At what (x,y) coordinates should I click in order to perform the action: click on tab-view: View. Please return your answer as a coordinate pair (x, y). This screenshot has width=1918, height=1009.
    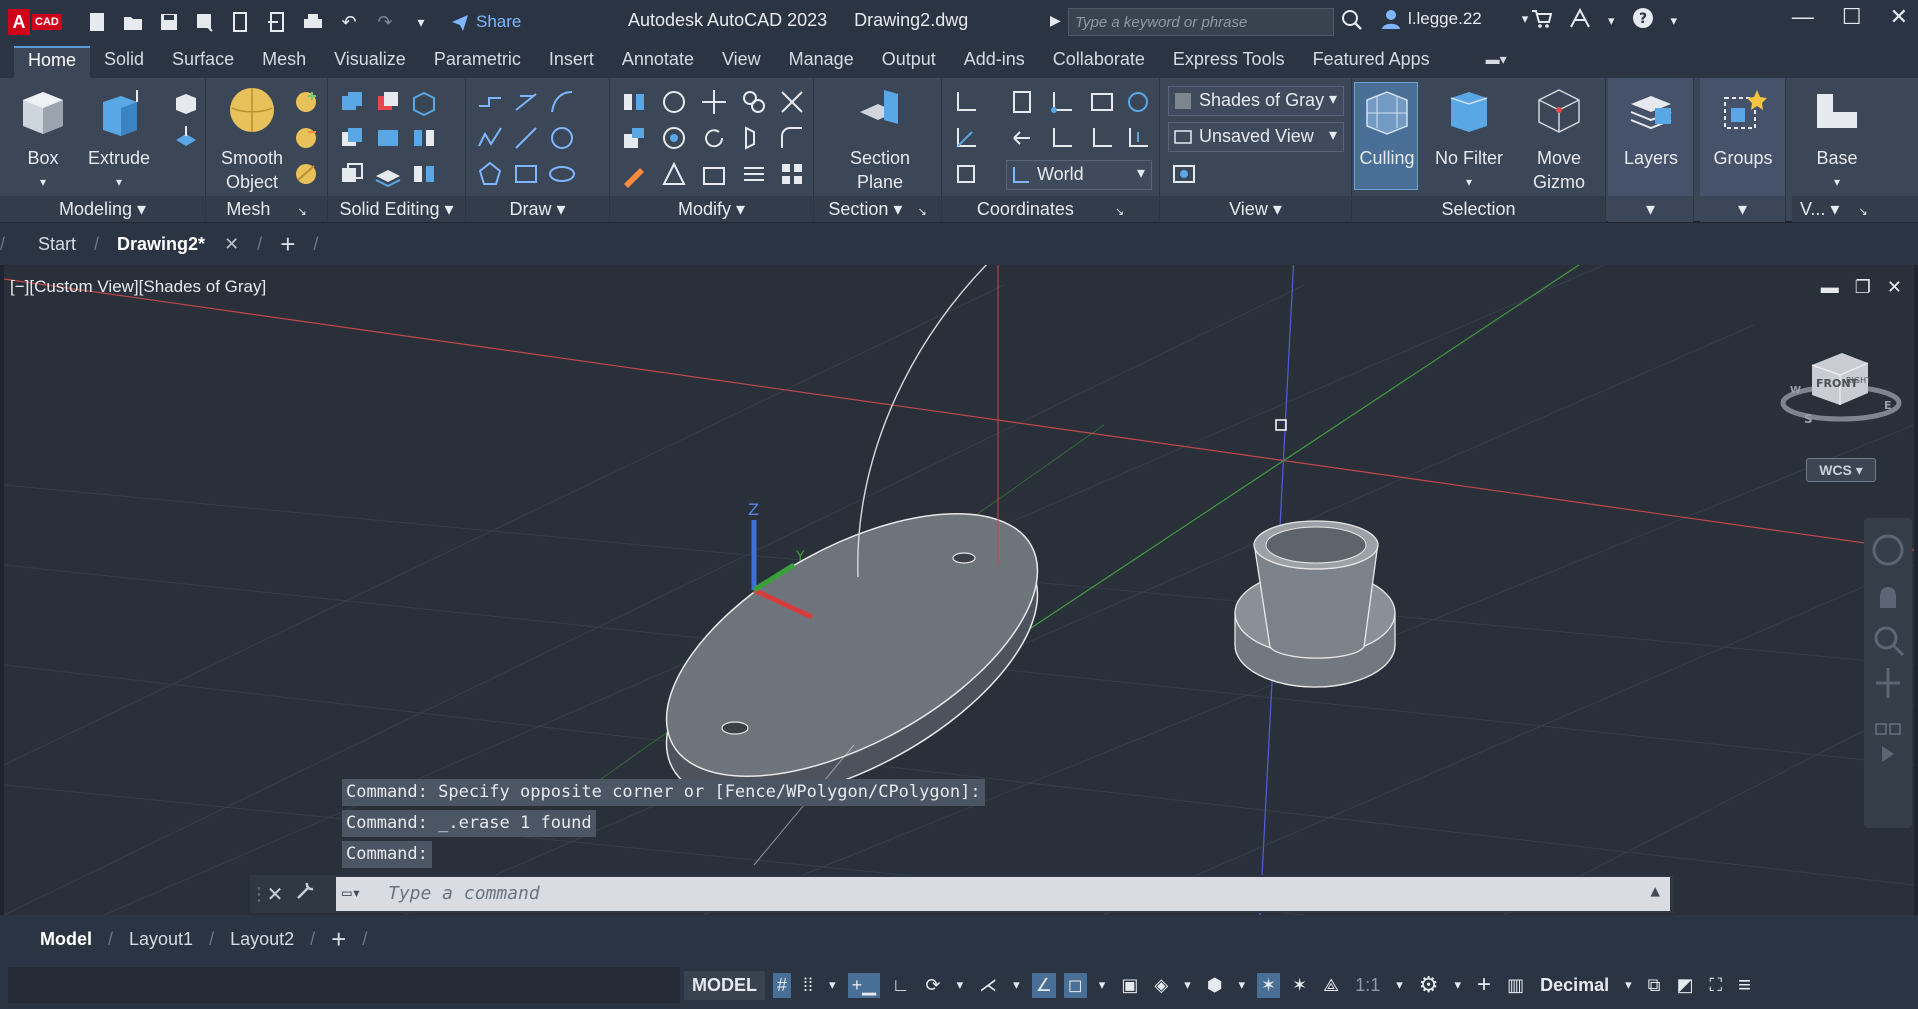
    Looking at the image, I should click on (741, 62).